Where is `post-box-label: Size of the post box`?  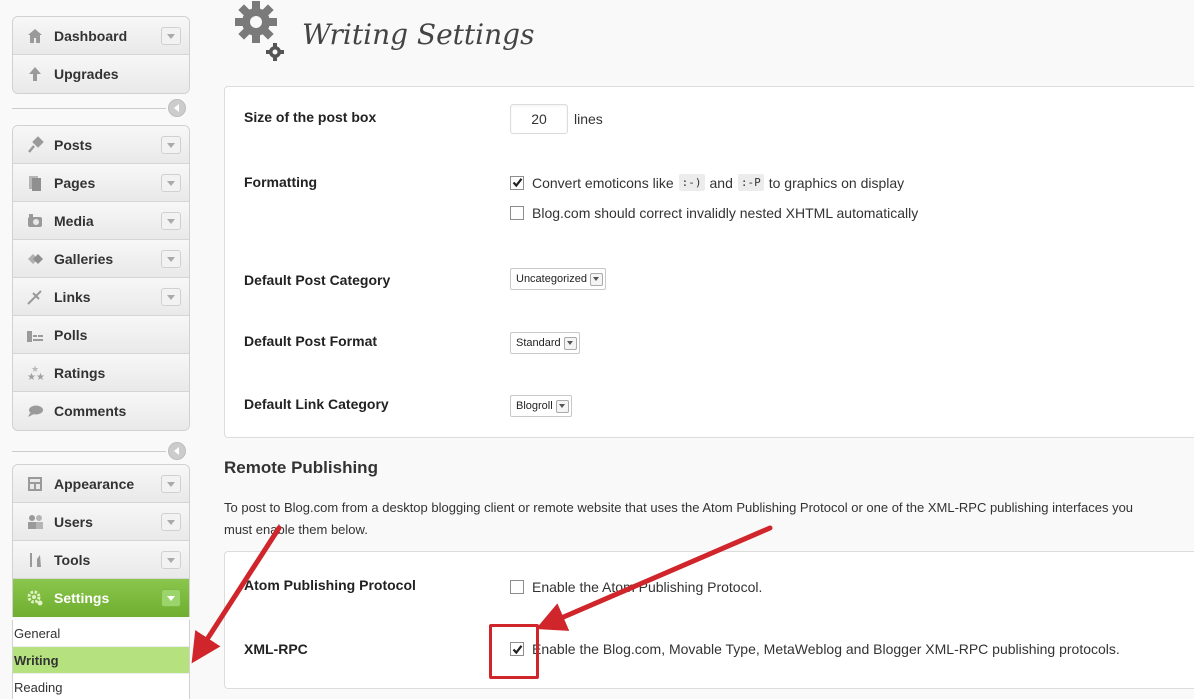 post-box-label: Size of the post box is located at coordinates (310, 117).